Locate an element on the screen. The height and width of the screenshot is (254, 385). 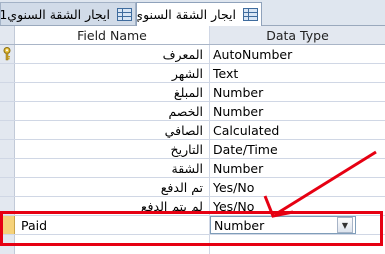
header-corner is located at coordinates (7, 35).